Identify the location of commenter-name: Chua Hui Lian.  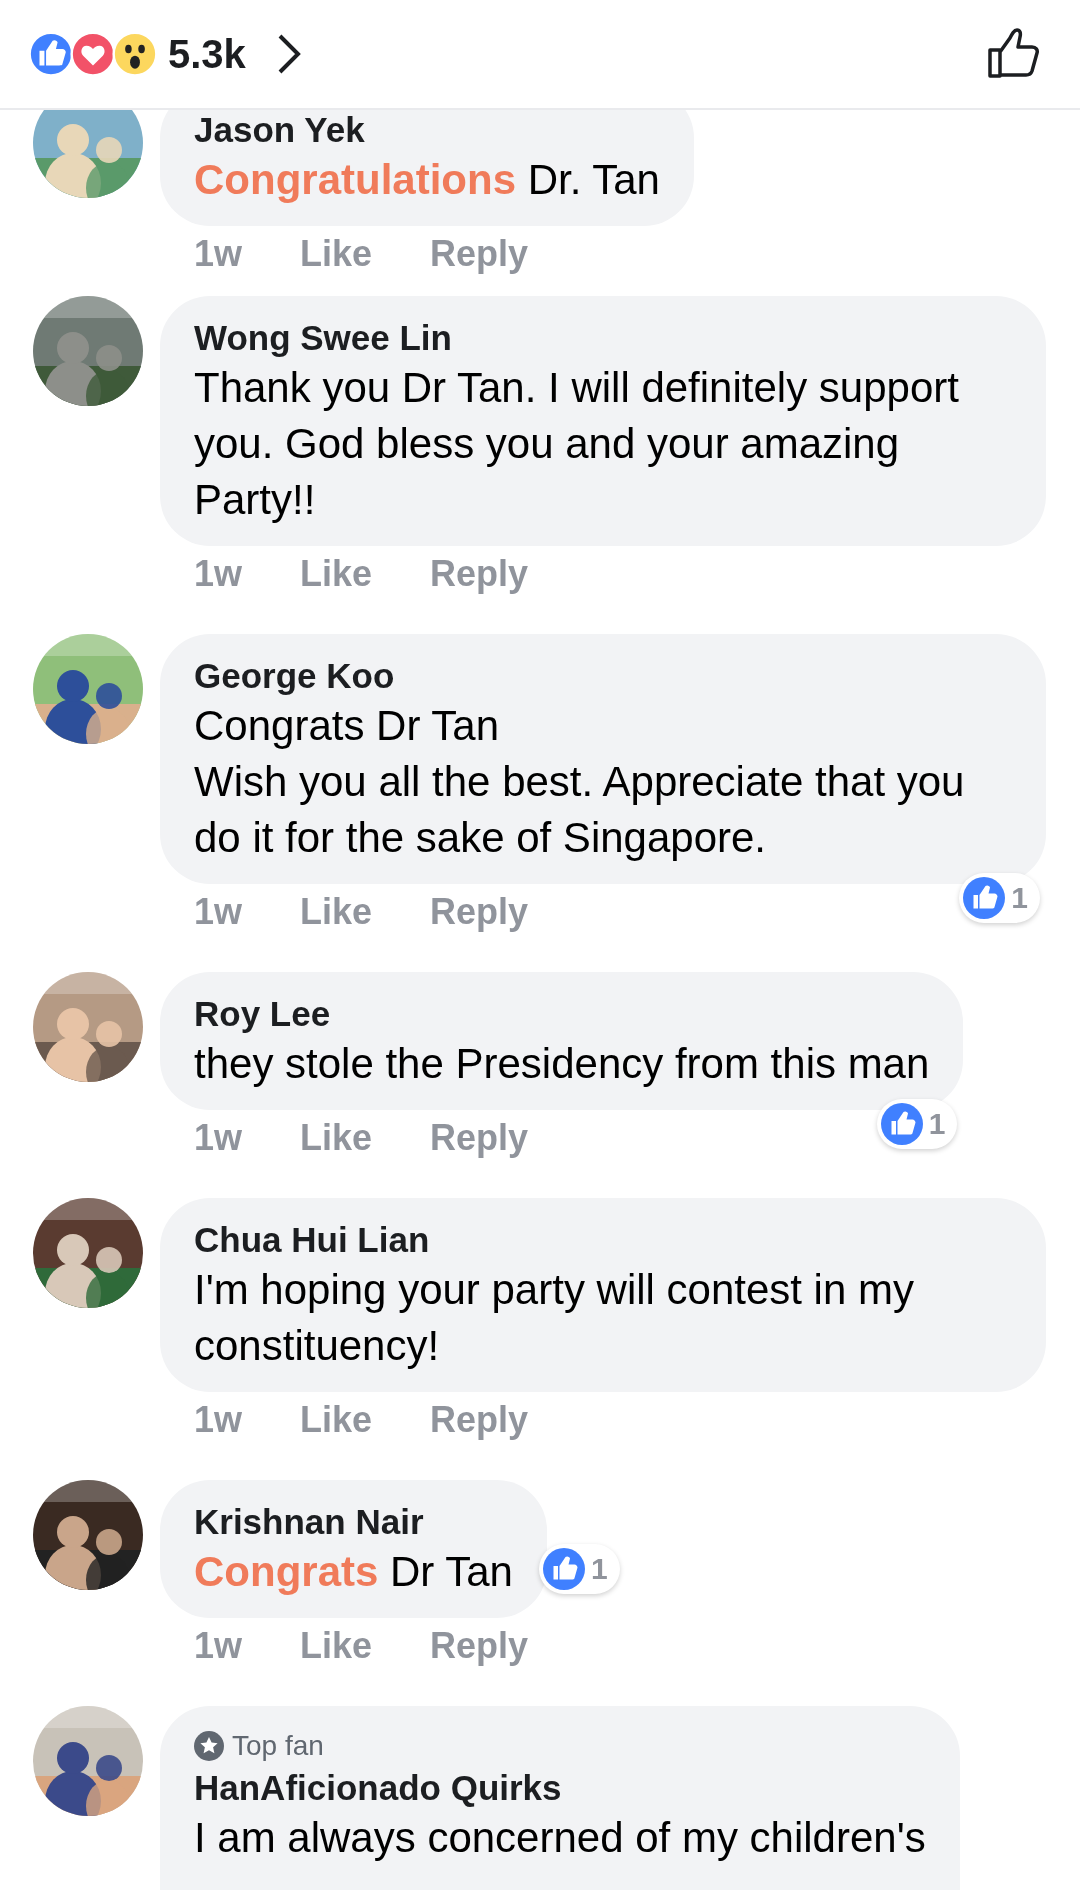
(603, 1240).